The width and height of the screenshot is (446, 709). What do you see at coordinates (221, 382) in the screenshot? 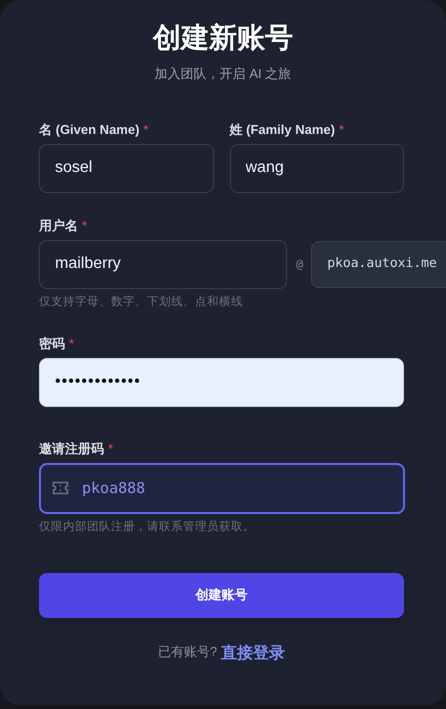
I see `password-field: •••••••••••••` at bounding box center [221, 382].